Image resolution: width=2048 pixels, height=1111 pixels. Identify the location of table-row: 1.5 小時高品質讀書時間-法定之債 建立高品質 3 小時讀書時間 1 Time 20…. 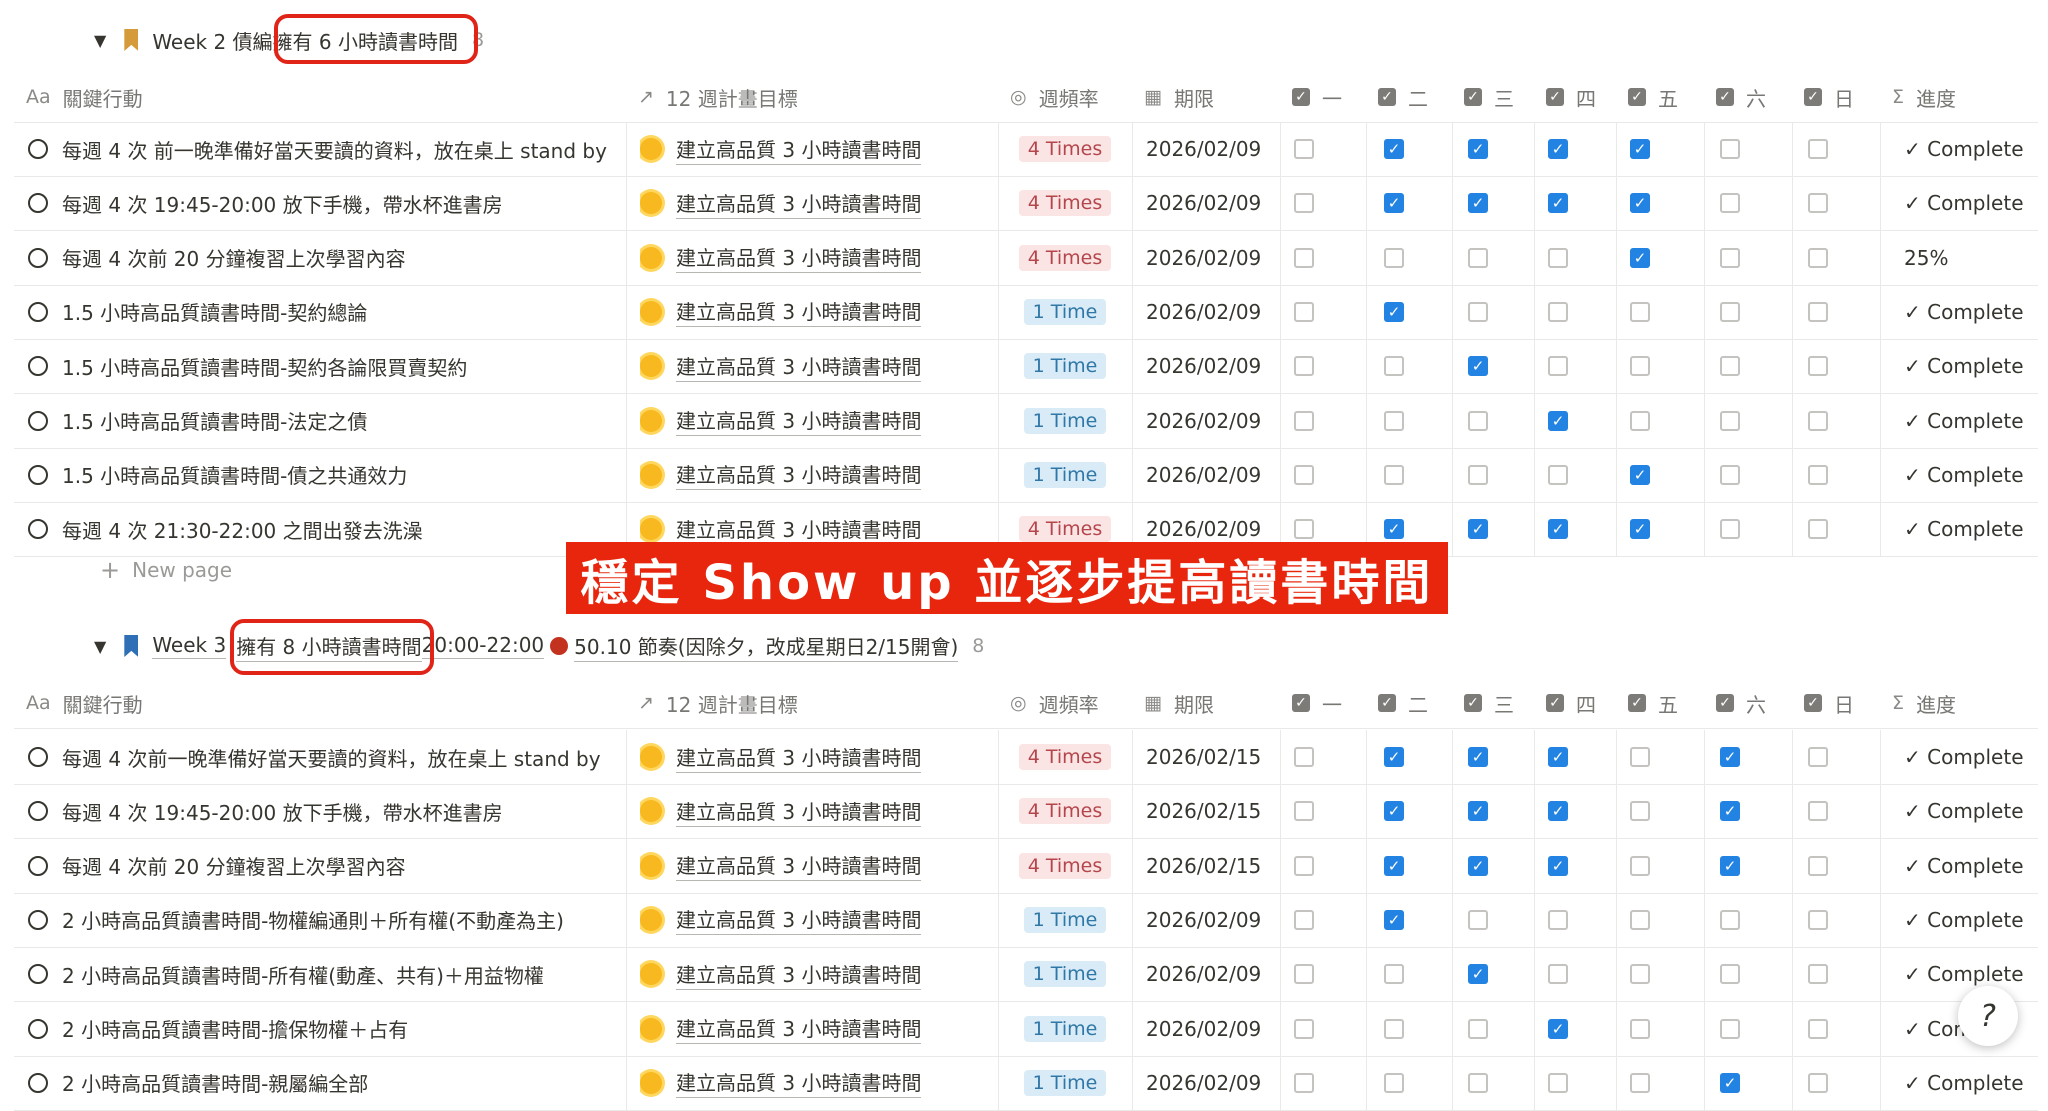
(1026, 421).